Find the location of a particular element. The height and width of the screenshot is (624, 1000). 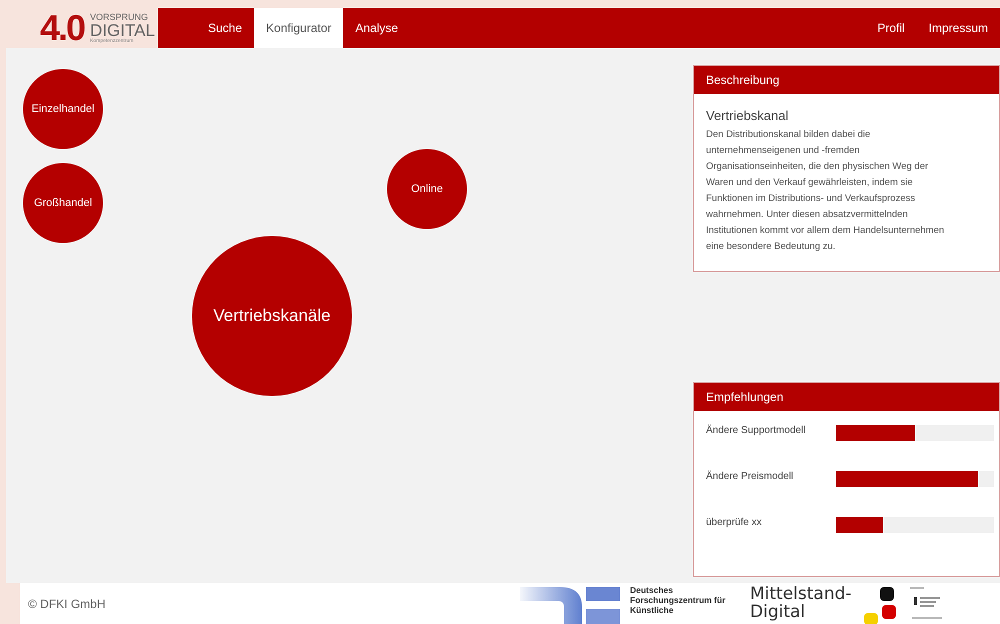

description-title: Vertriebskanal is located at coordinates (748, 115).